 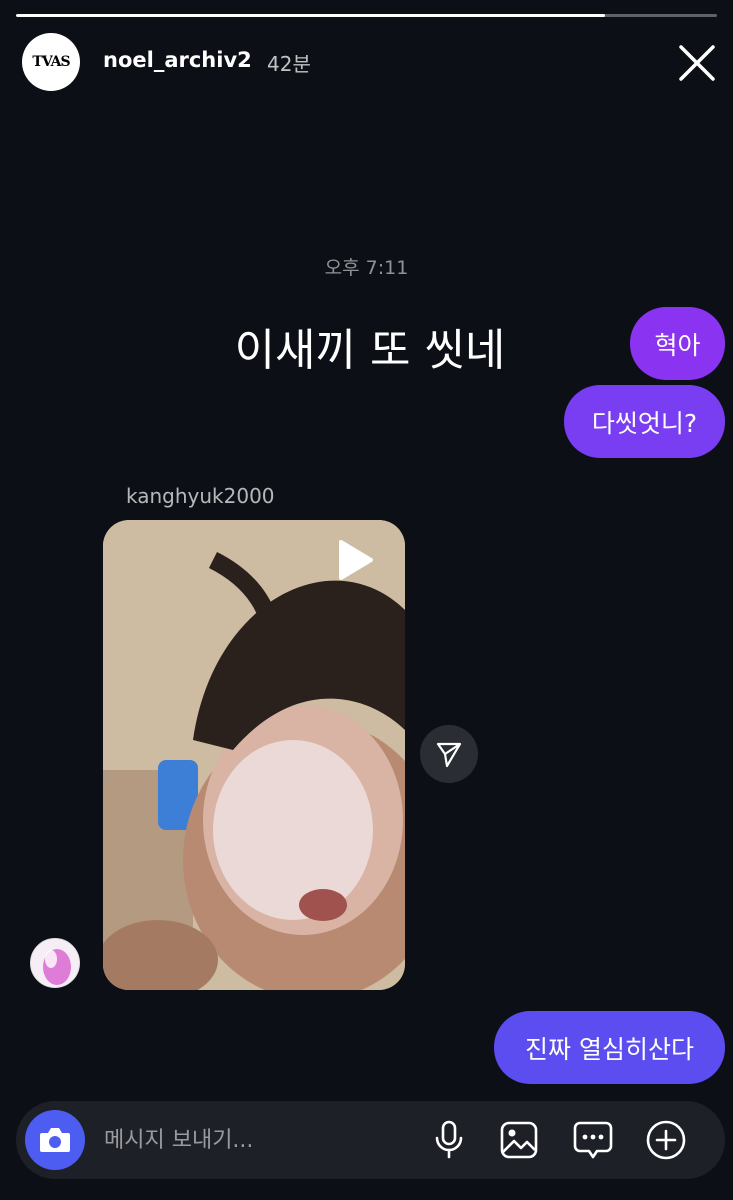 What do you see at coordinates (644, 421) in the screenshot?
I see `sent-message-bubble: 다씻엇니?` at bounding box center [644, 421].